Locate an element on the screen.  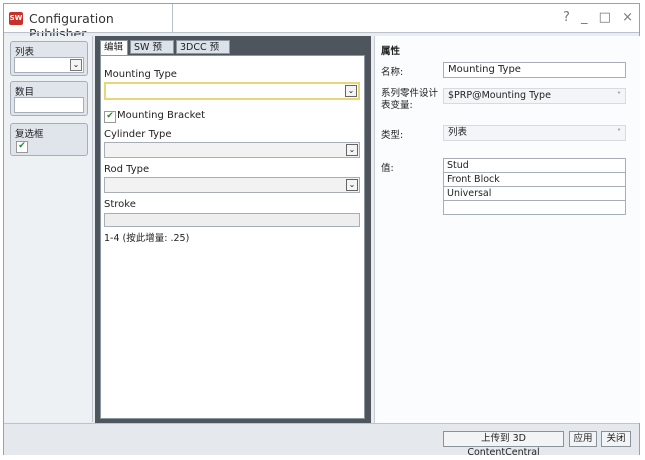
stroke-input is located at coordinates (232, 220).